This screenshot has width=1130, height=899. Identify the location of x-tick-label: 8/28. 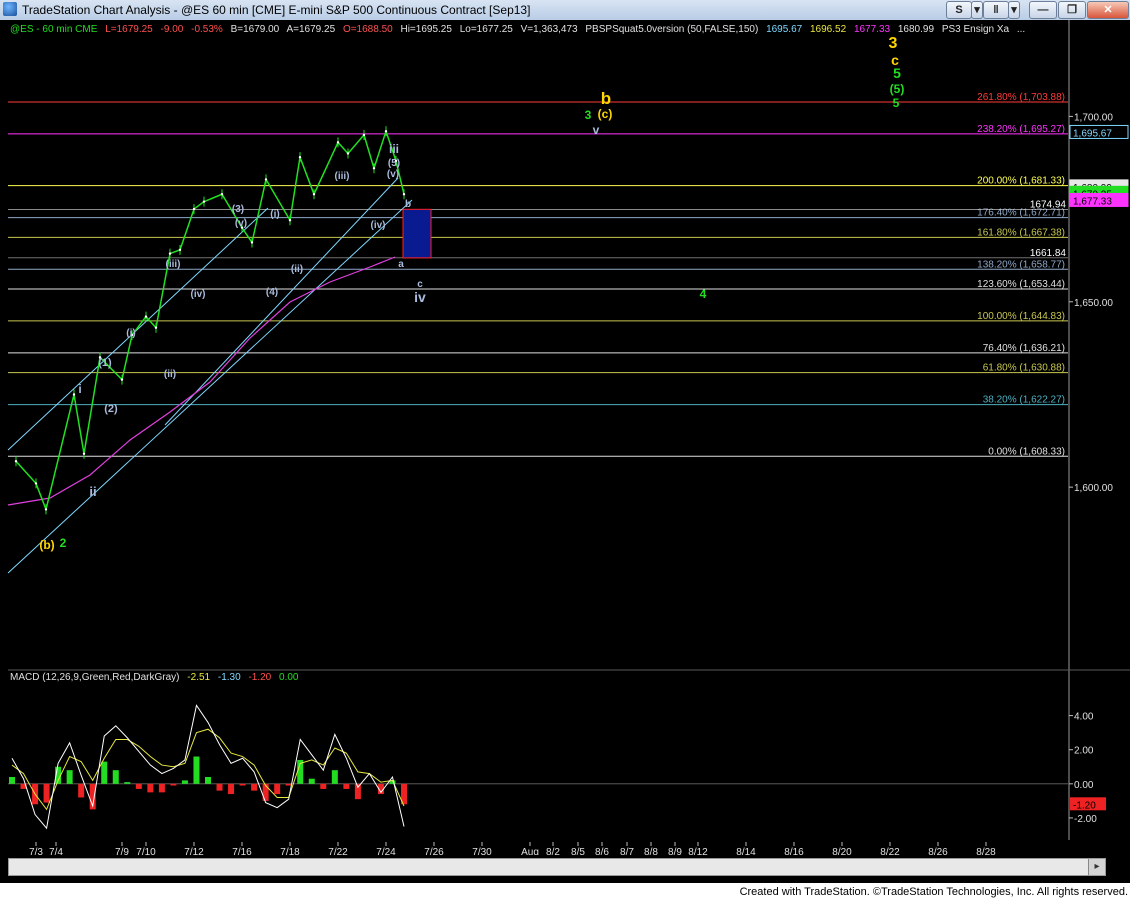
(986, 851).